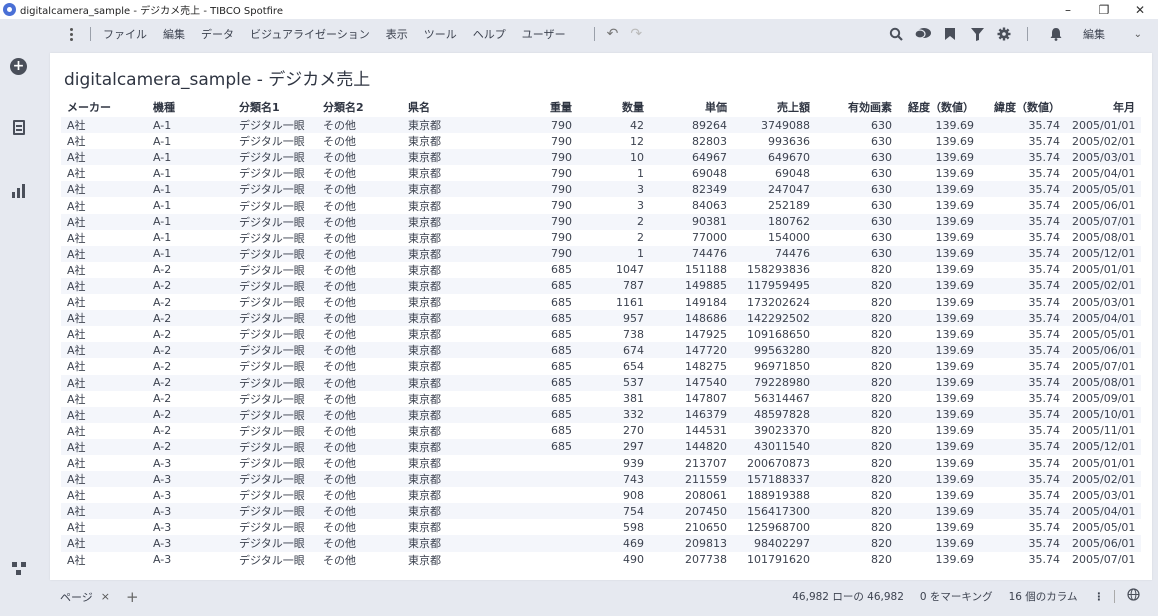  Describe the element at coordinates (774, 543) in the screenshot. I see `cell-sales: 98402297` at that location.